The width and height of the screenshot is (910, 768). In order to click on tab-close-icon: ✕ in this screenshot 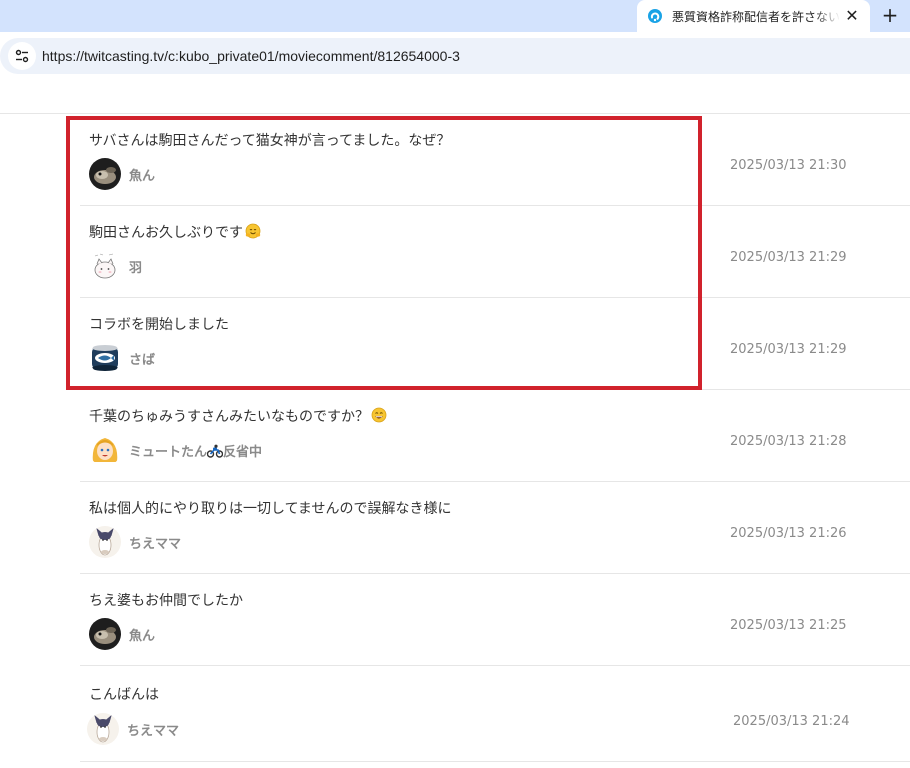, I will do `click(852, 16)`.